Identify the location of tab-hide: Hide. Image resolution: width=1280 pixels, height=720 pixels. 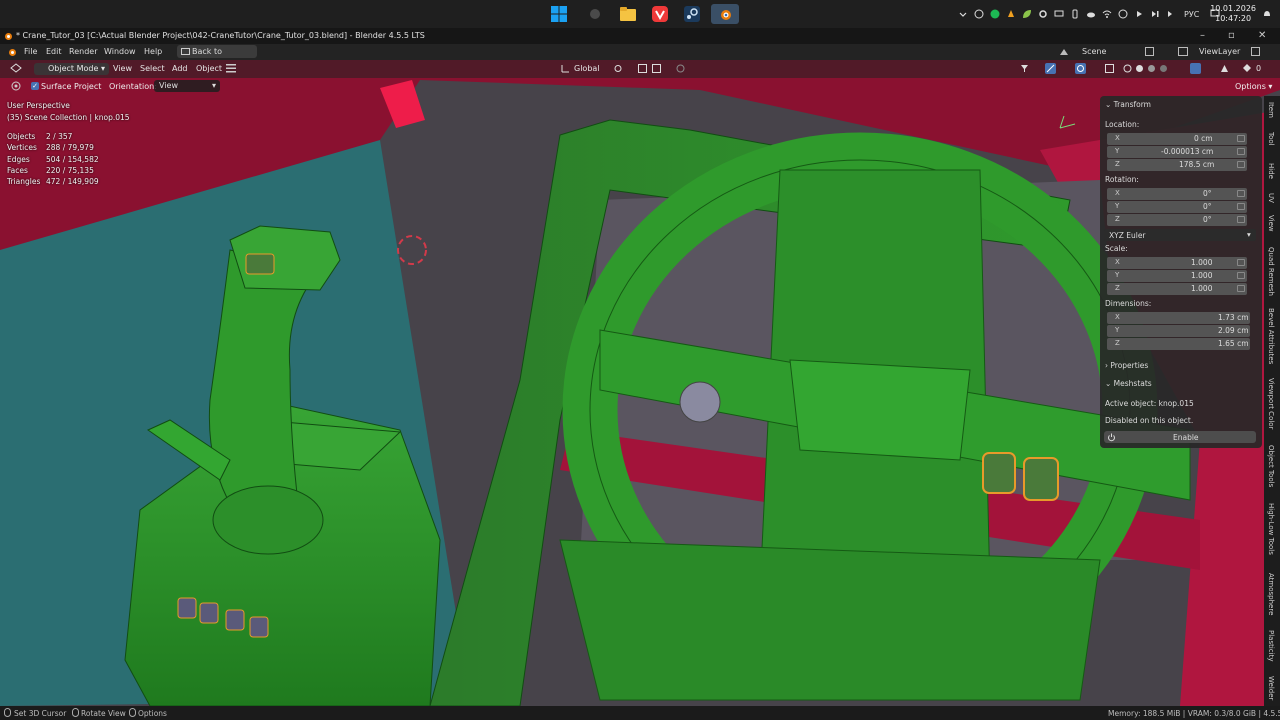
(1271, 171).